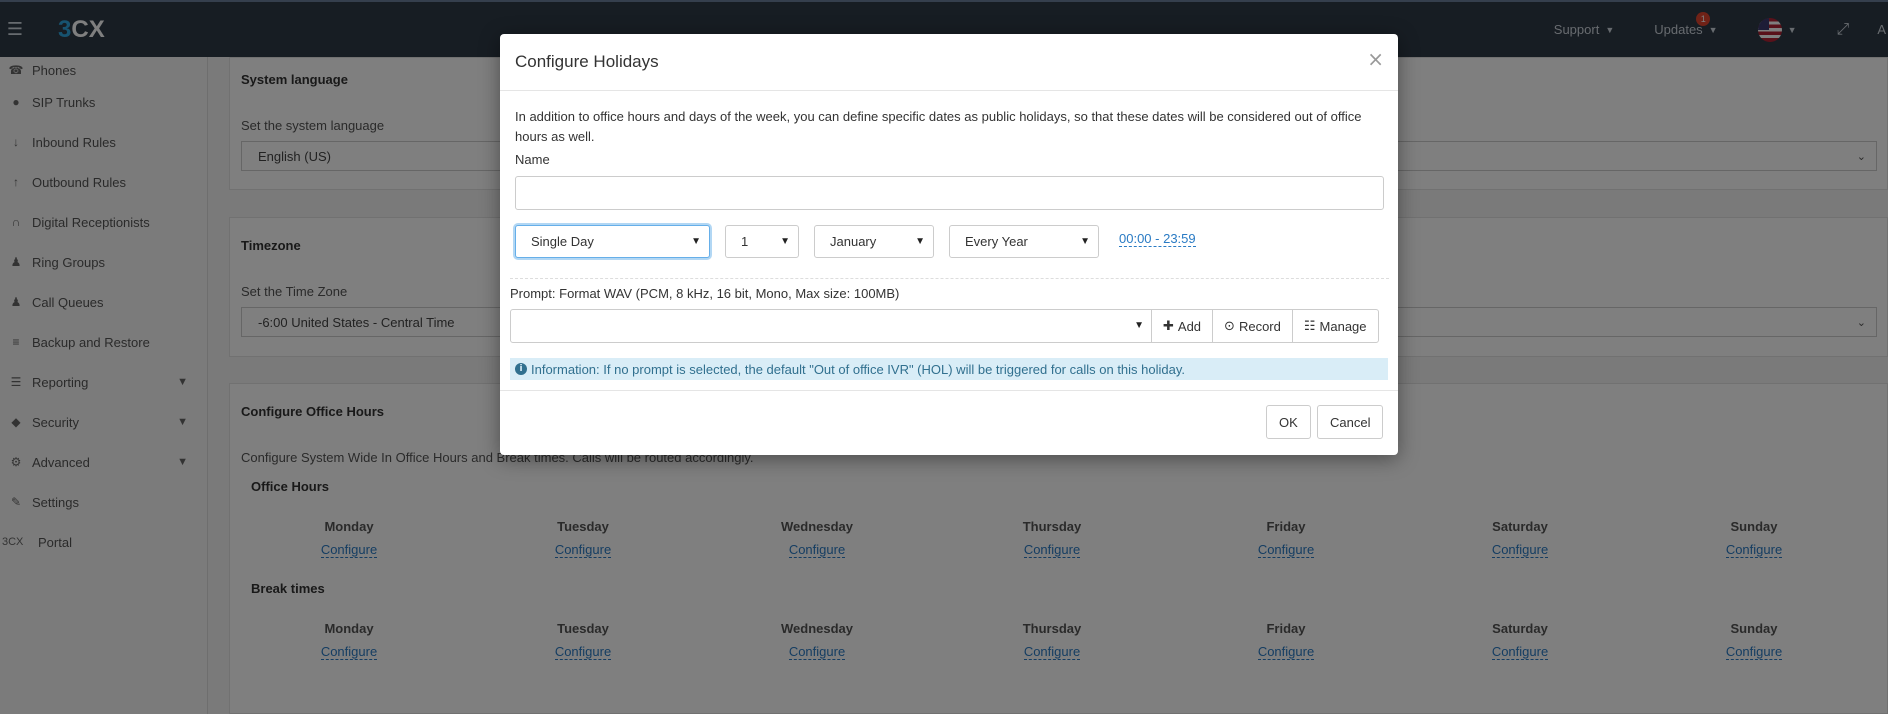  Describe the element at coordinates (562, 241) in the screenshot. I see `select-value: Single Day` at that location.